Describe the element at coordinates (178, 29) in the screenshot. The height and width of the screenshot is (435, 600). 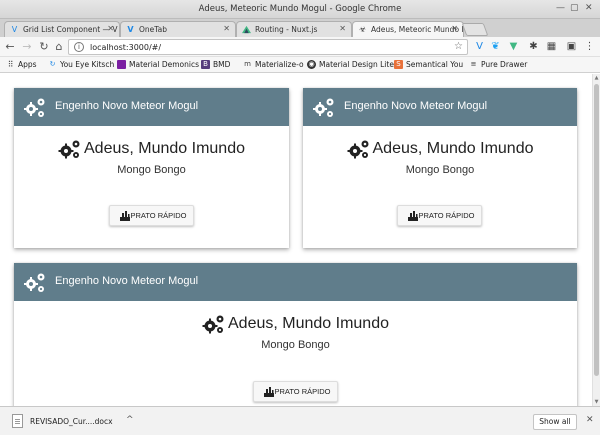
I see `tab-onetab: V OneTab ✕` at that location.